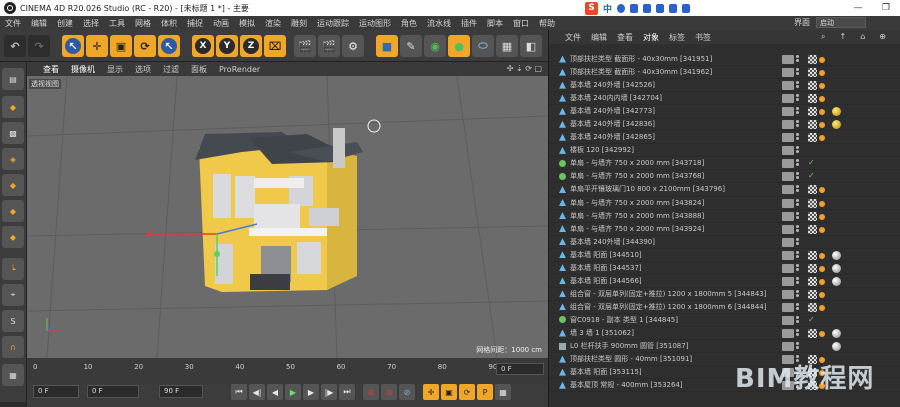  Describe the element at coordinates (239, 69) in the screenshot. I see `viewport-menu-item: ProRender` at that location.